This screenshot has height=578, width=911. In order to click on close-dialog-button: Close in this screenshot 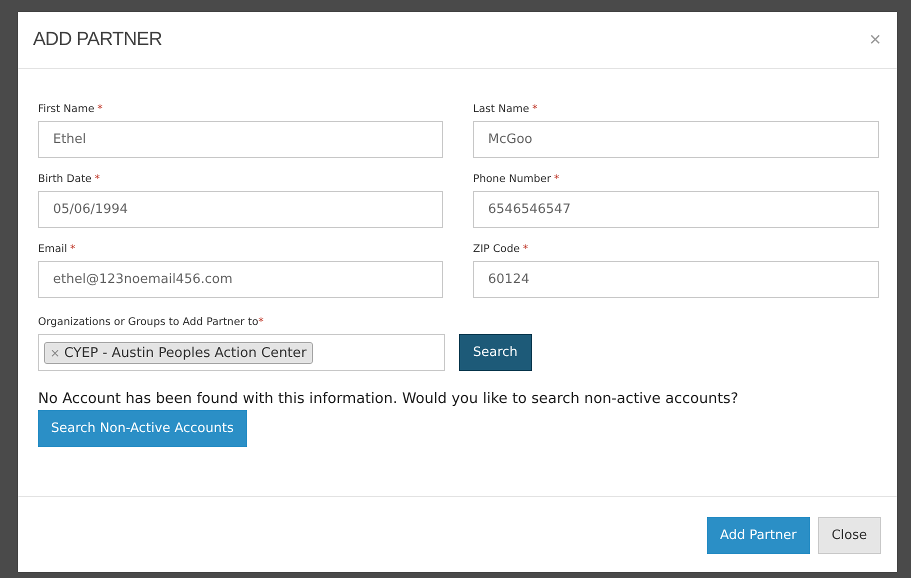, I will do `click(849, 535)`.